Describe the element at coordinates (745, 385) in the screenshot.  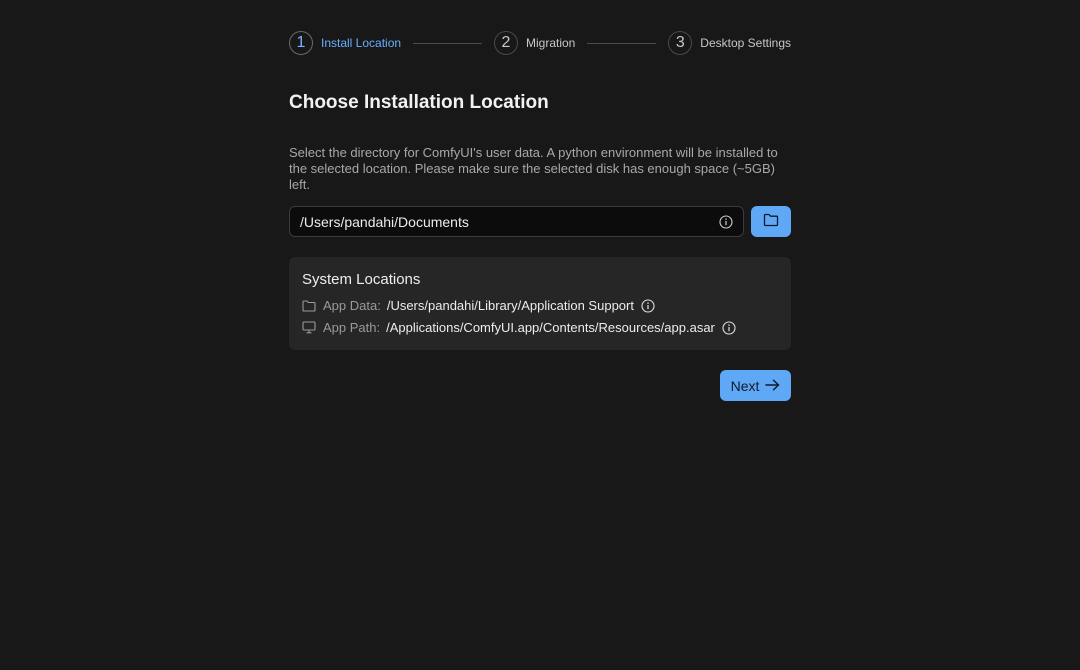
I see `next-button-label: Next` at that location.